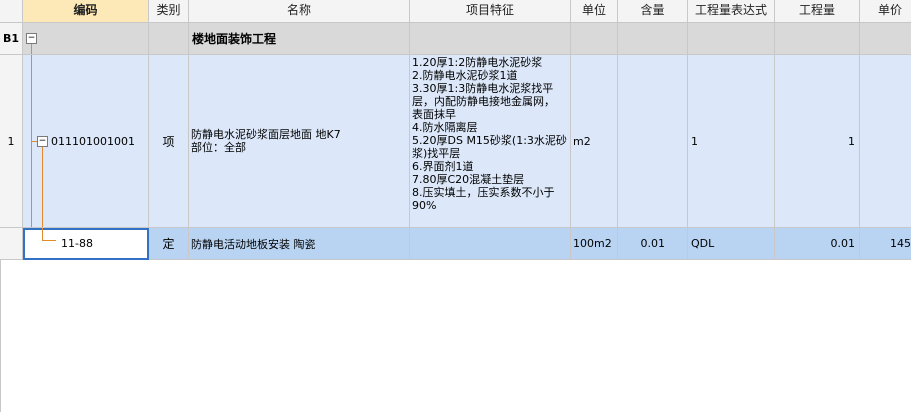  What do you see at coordinates (445, 127) in the screenshot?
I see `feature-line: 4.防水隔离层` at bounding box center [445, 127].